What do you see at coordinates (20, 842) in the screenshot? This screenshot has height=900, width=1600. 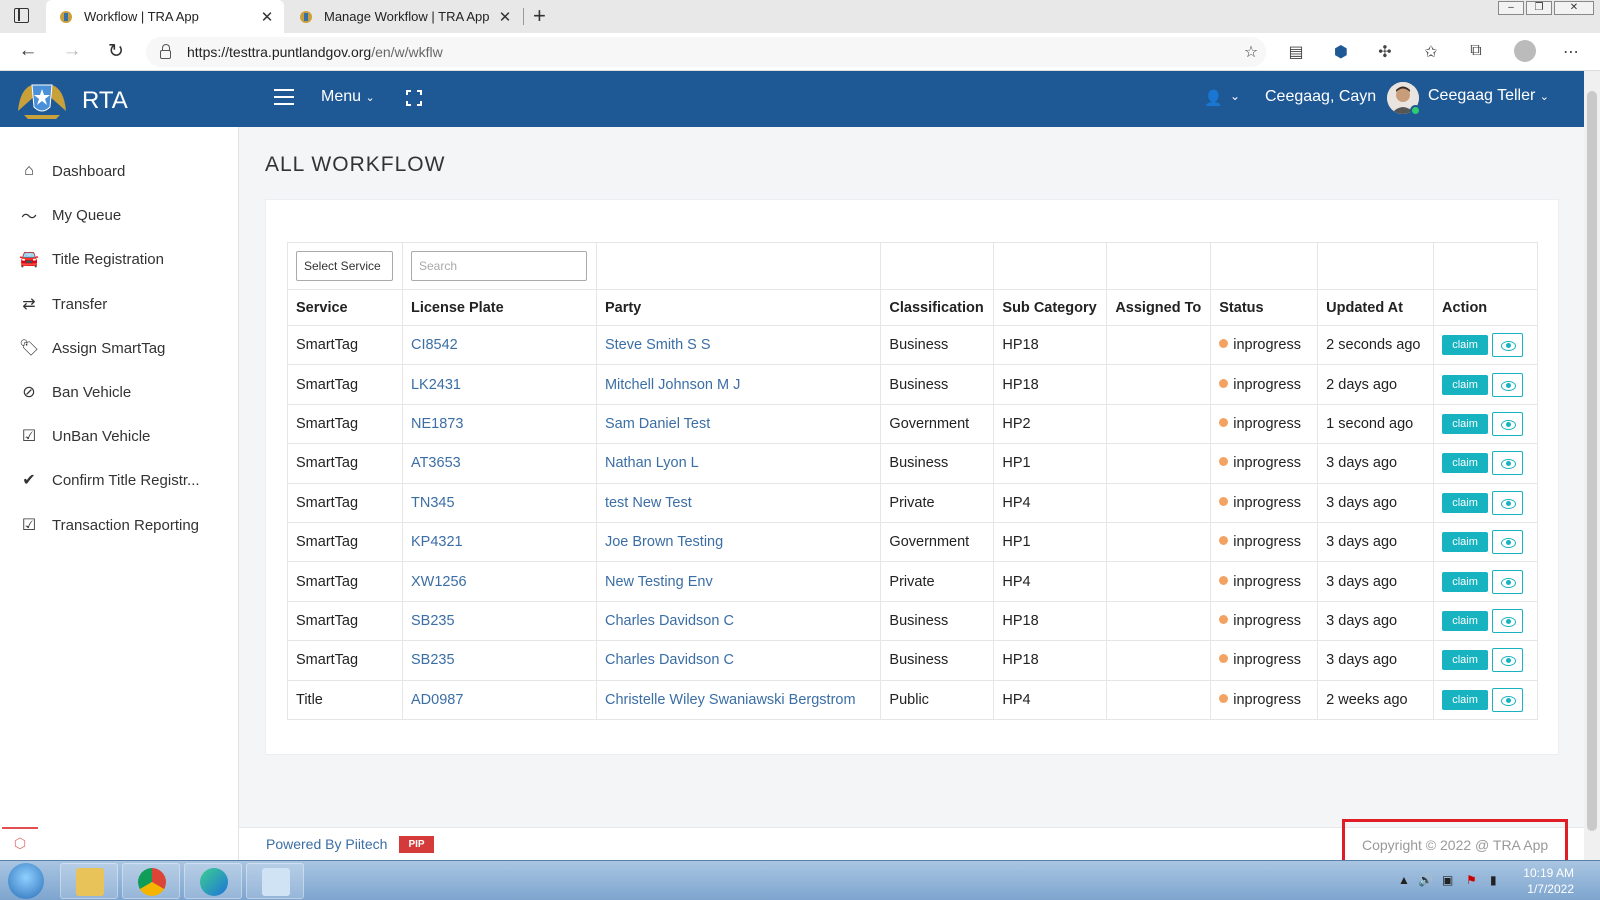 I see `laravel-icon: ⬡` at bounding box center [20, 842].